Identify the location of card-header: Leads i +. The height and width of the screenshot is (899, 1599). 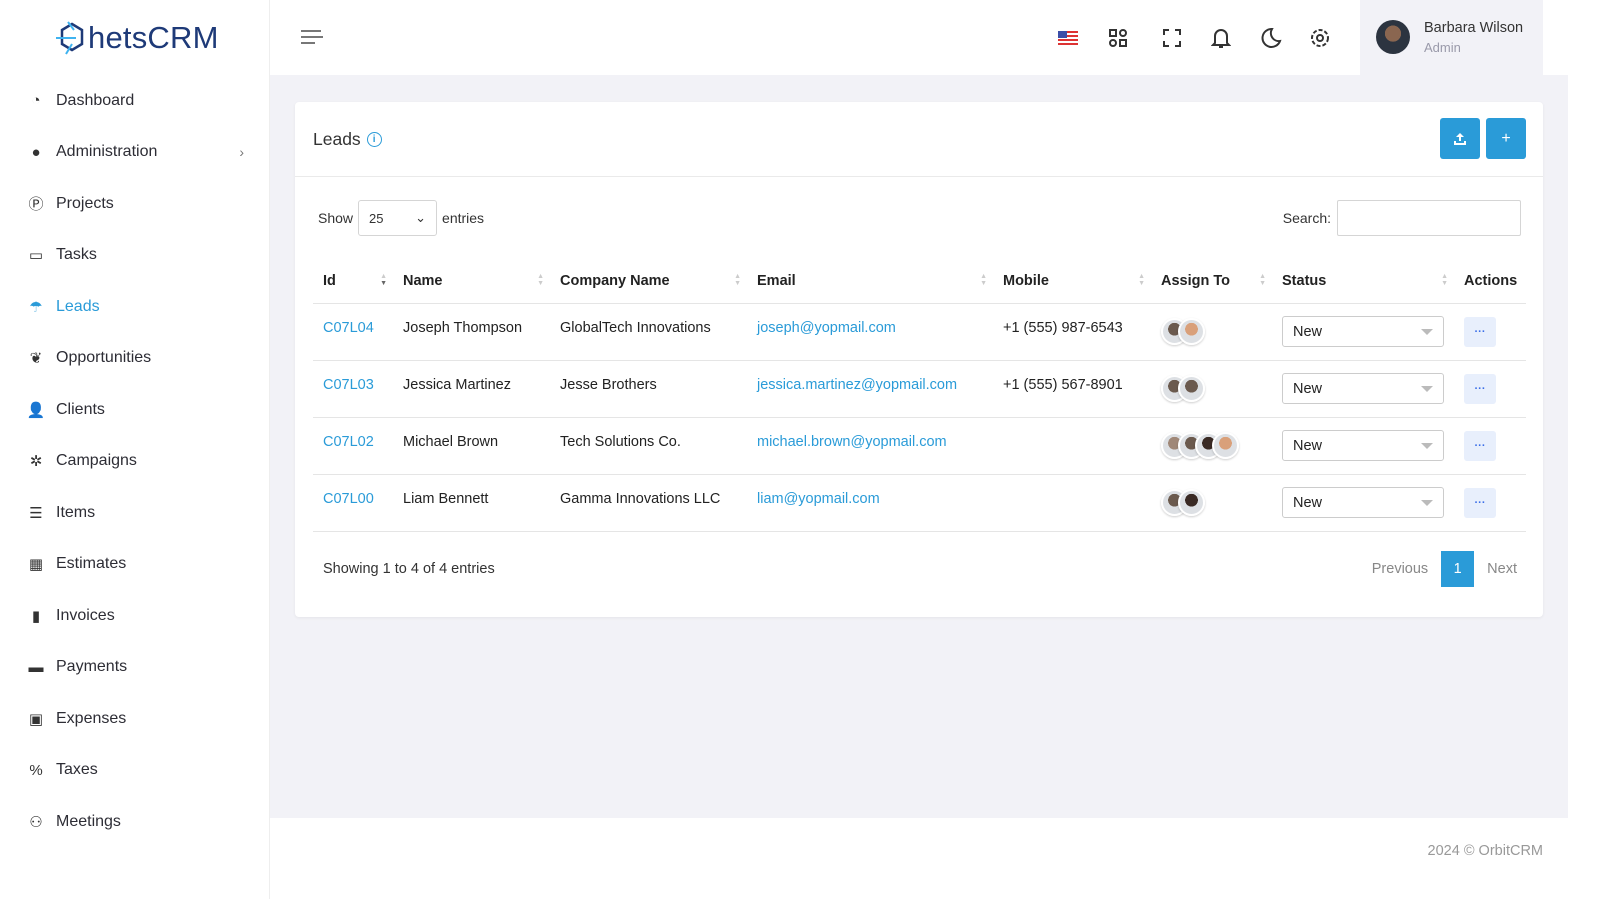
(919, 139).